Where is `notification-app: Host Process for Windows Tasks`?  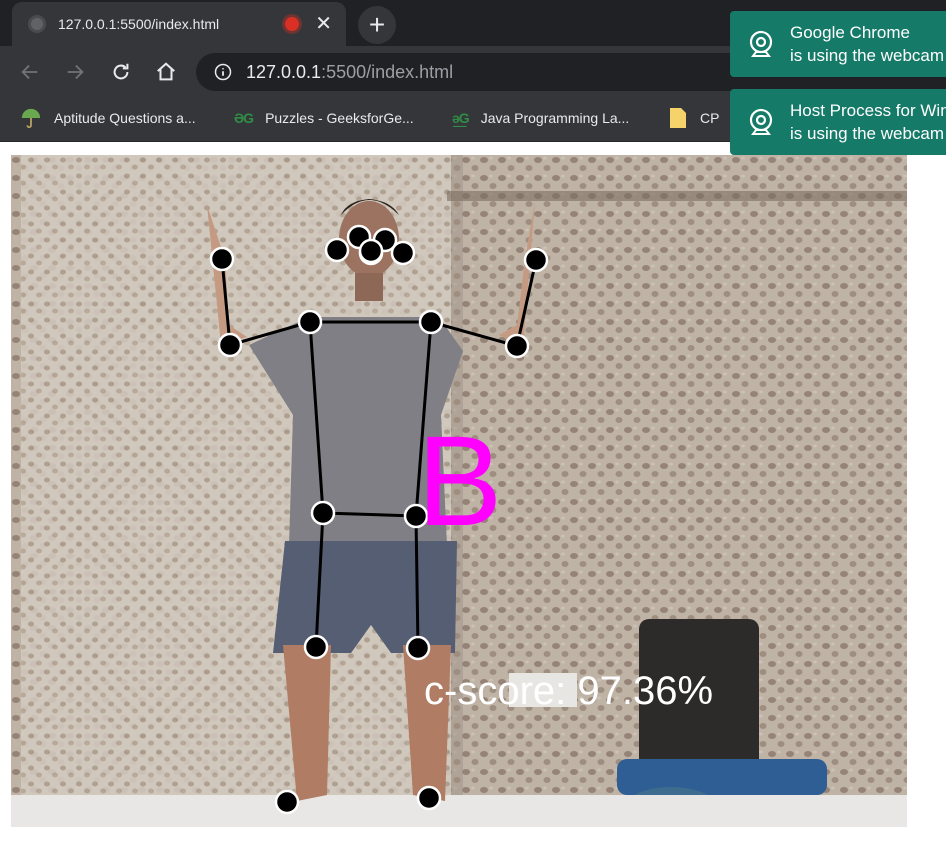
notification-app: Host Process for Windows Tasks is located at coordinates (868, 110).